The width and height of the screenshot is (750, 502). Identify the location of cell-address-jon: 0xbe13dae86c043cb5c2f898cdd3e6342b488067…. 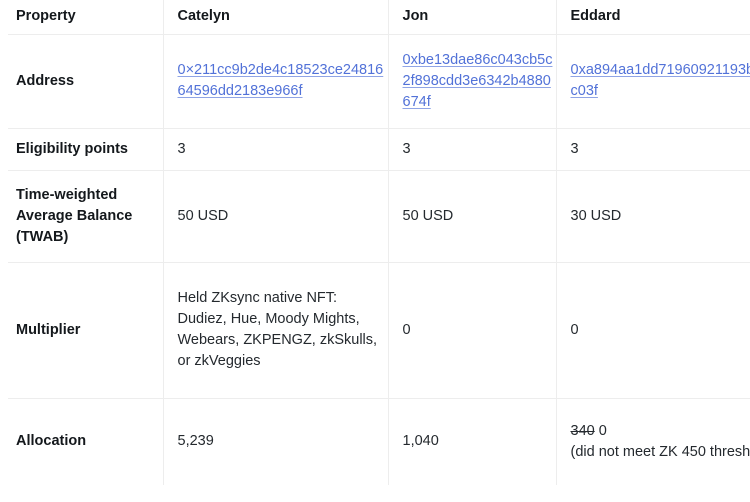
(472, 81).